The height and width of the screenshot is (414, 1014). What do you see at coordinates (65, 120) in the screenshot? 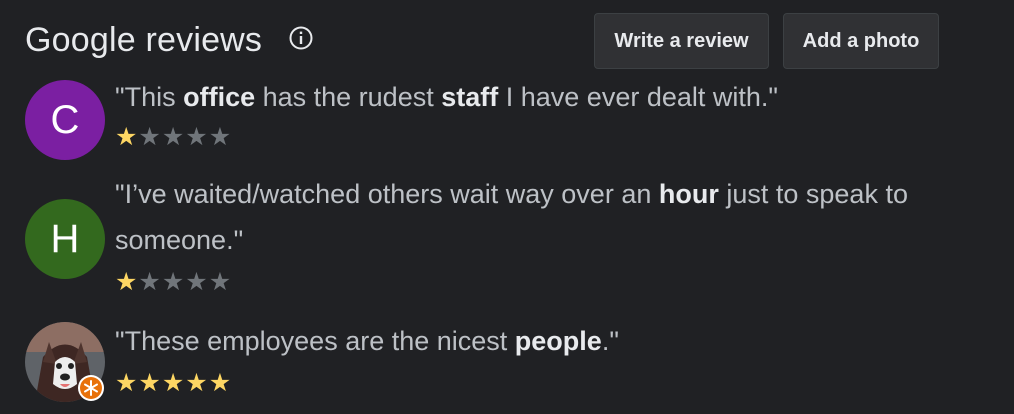
I see `avatar: C` at bounding box center [65, 120].